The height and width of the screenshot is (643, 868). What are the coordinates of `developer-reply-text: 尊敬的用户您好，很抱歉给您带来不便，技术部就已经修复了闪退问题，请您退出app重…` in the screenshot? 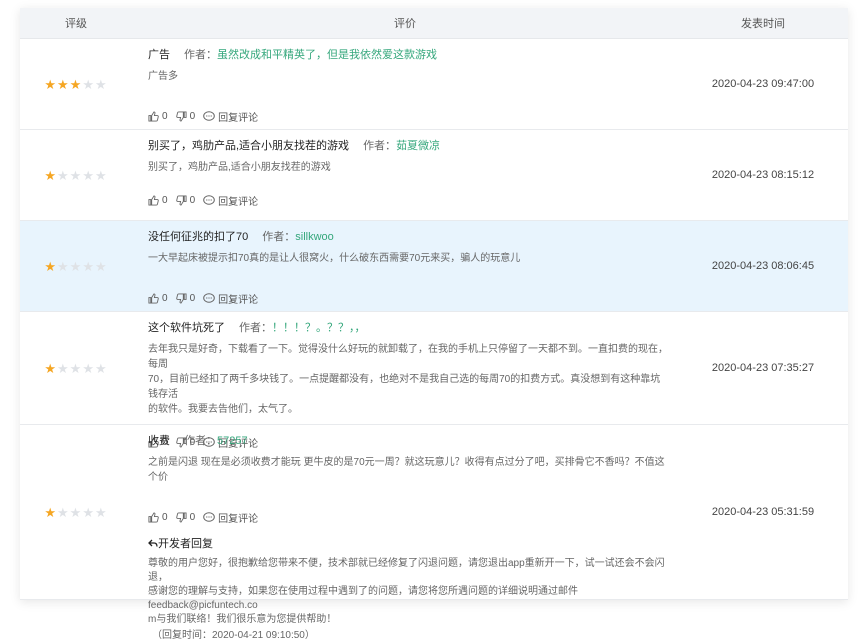 It's located at (406, 591).